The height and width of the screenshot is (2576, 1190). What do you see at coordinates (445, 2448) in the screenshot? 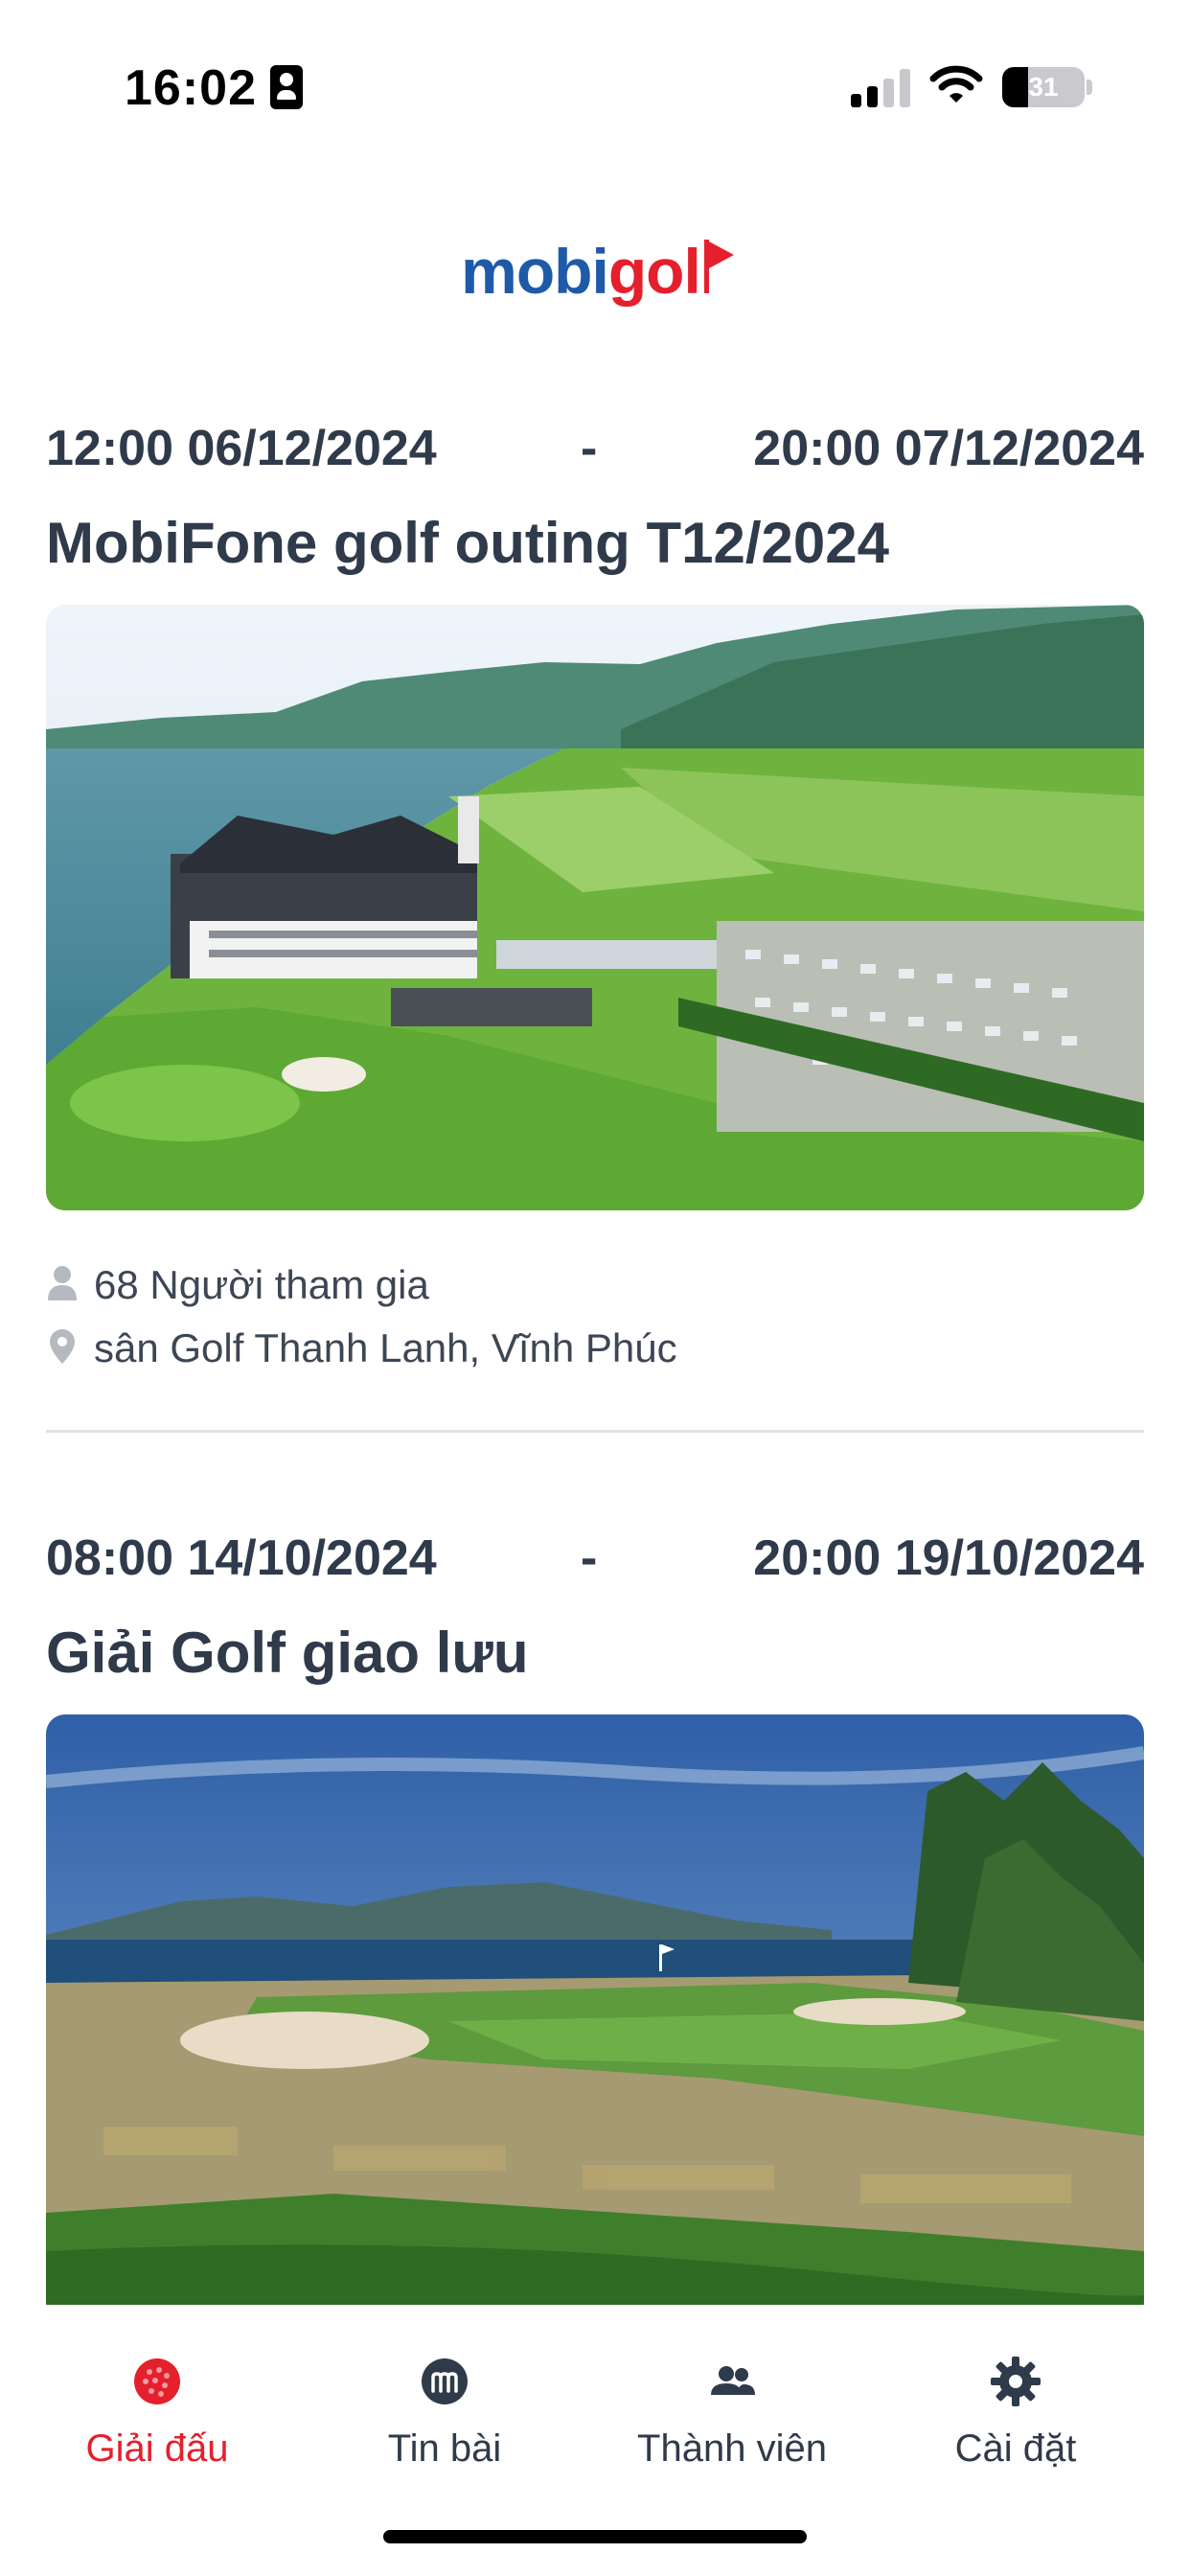
I see `tab-label: Tin bài` at bounding box center [445, 2448].